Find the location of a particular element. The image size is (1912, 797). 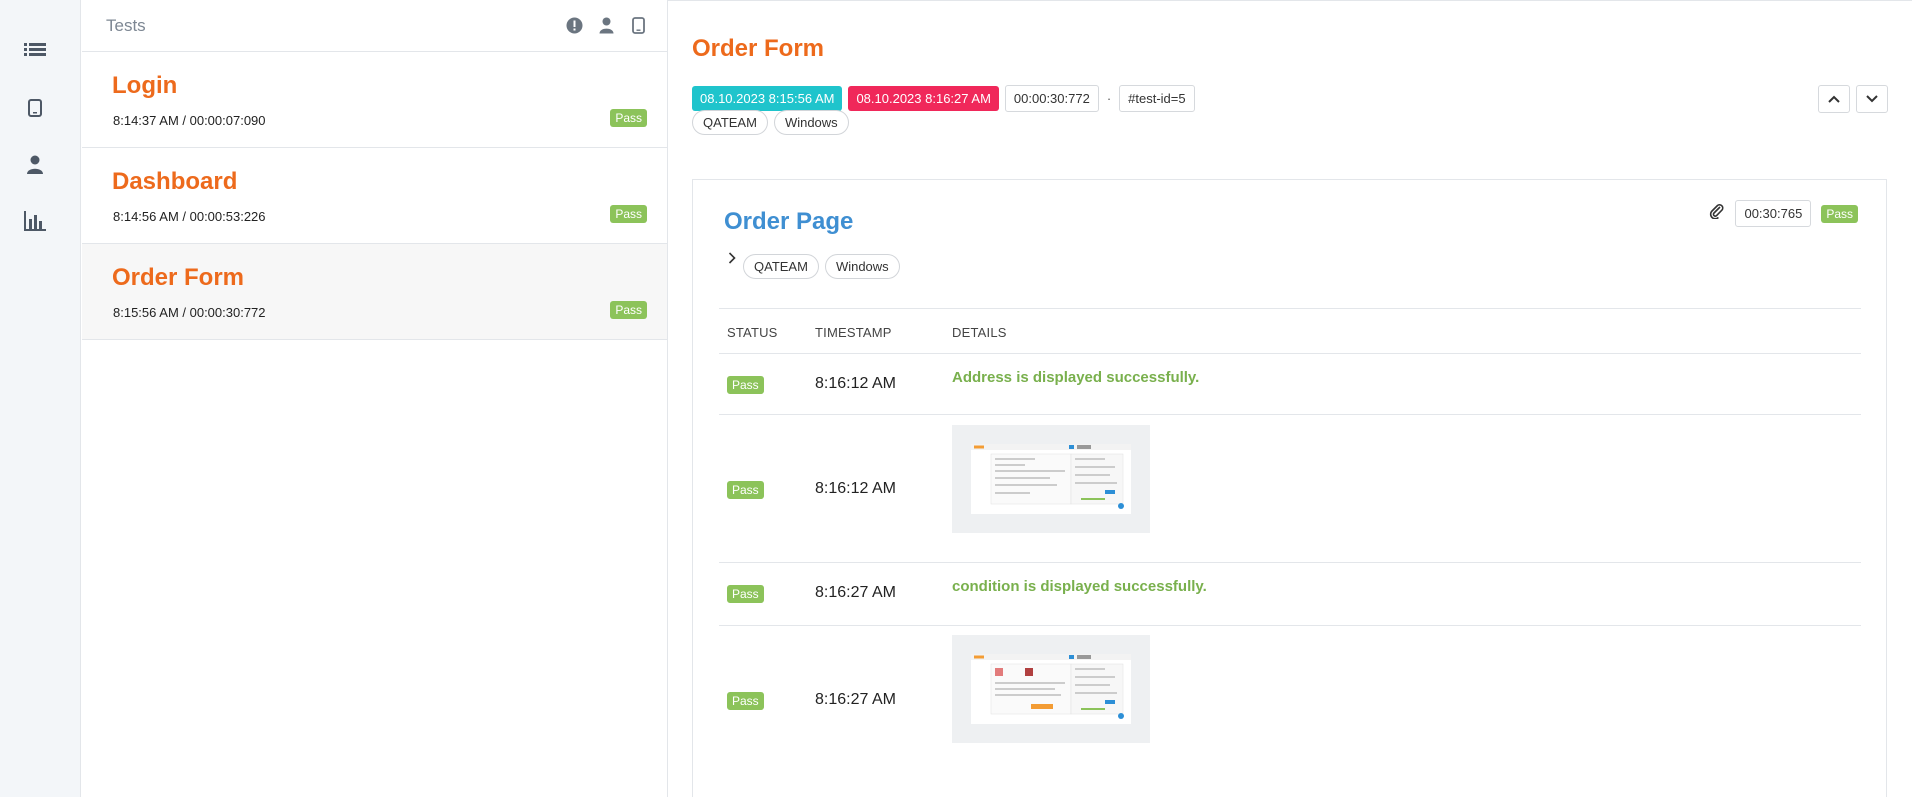

previous-test-button is located at coordinates (1834, 99).